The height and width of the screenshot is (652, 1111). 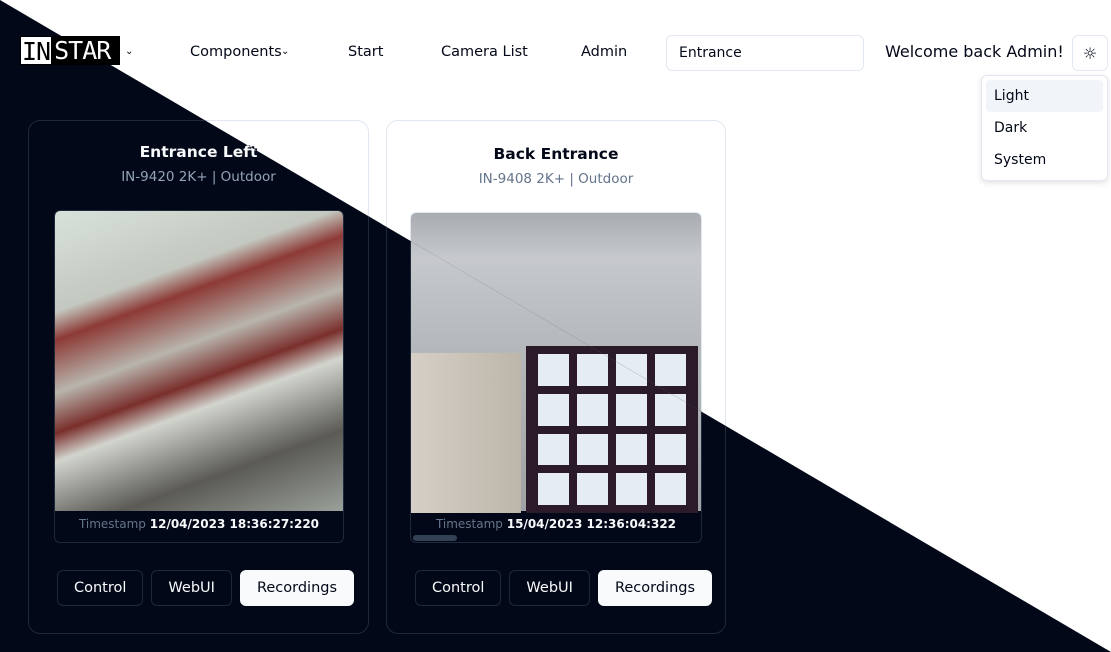 I want to click on theme-option-system: System, so click(x=1044, y=160).